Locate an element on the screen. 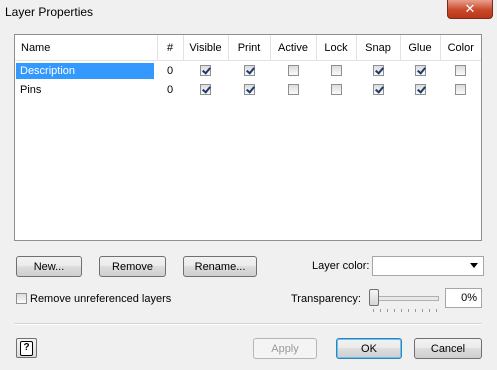 The image size is (497, 370). remove-button: Remove is located at coordinates (132, 266).